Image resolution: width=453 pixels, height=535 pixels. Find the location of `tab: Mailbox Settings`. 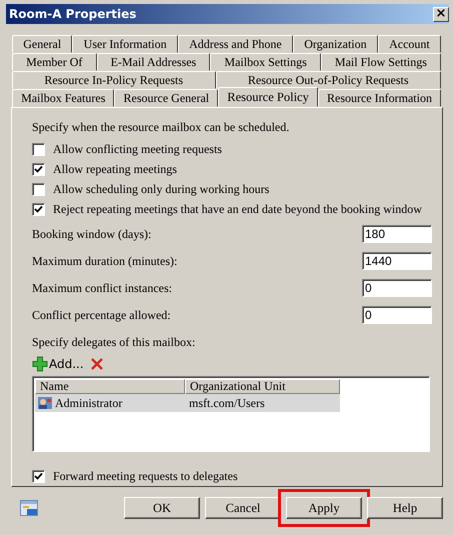

tab: Mailbox Settings is located at coordinates (265, 62).